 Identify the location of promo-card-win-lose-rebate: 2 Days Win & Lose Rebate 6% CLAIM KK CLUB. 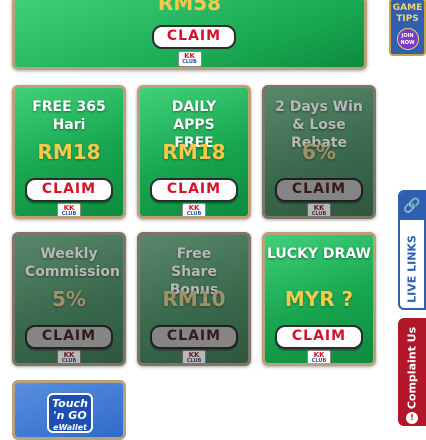
(319, 152).